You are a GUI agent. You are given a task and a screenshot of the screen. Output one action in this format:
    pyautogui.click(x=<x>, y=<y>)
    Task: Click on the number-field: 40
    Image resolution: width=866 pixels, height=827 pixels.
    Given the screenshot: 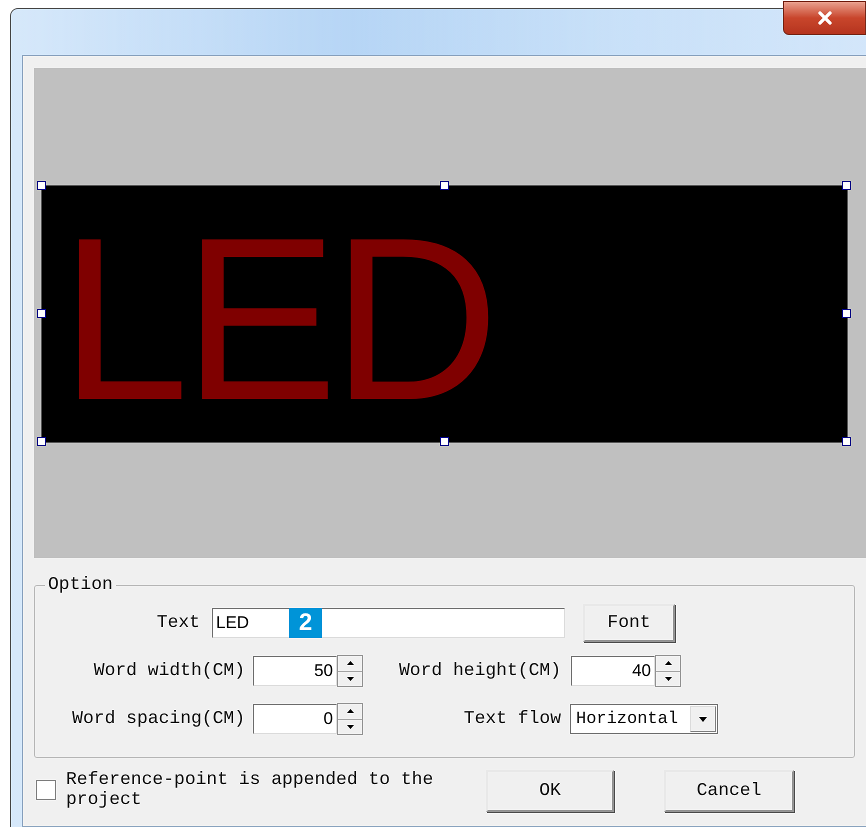 What is the action you would take?
    pyautogui.click(x=613, y=671)
    